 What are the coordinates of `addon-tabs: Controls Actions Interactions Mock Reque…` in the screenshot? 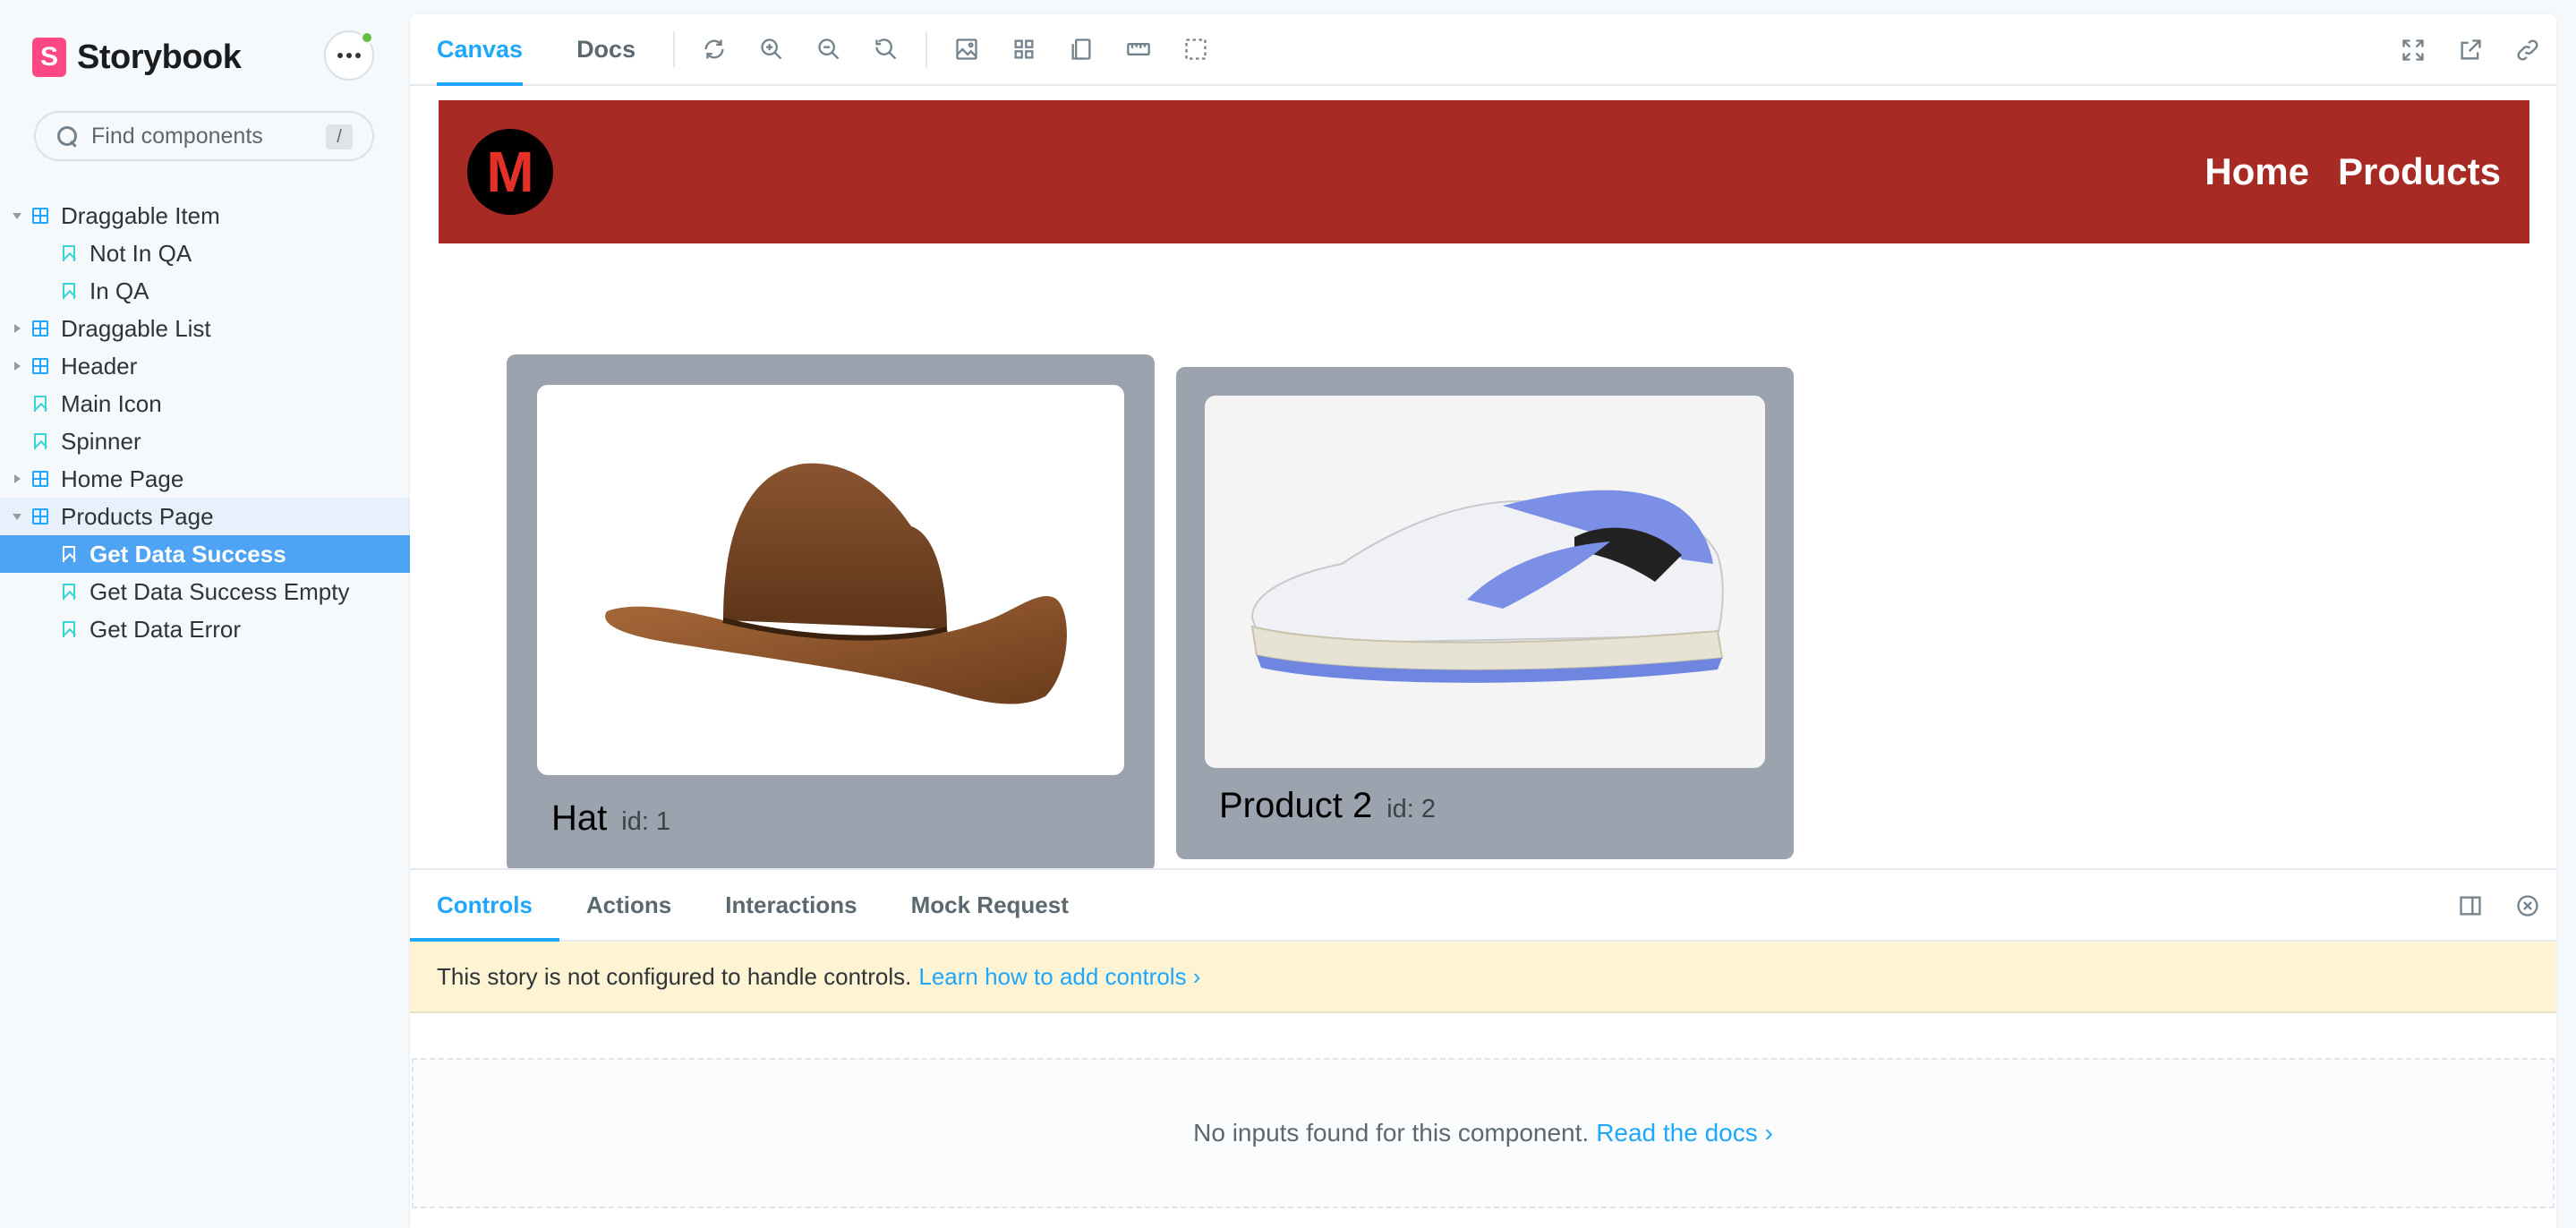 It's located at (1483, 906).